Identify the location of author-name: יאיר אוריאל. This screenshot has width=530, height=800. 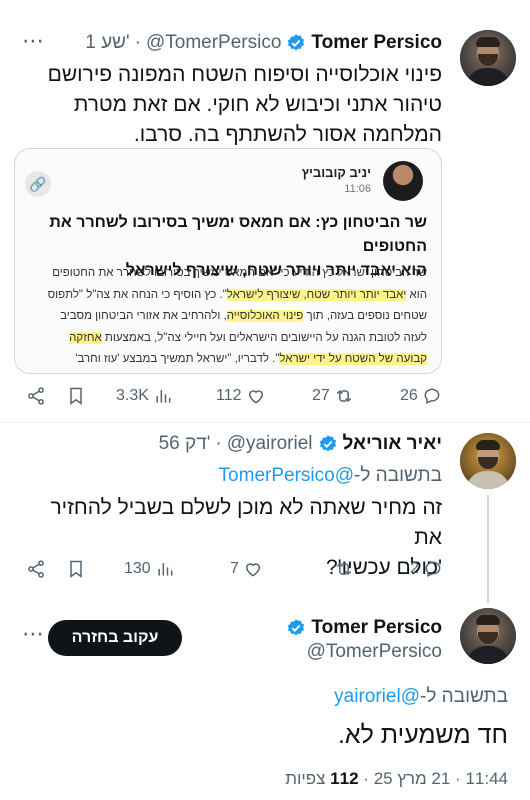
(392, 444).